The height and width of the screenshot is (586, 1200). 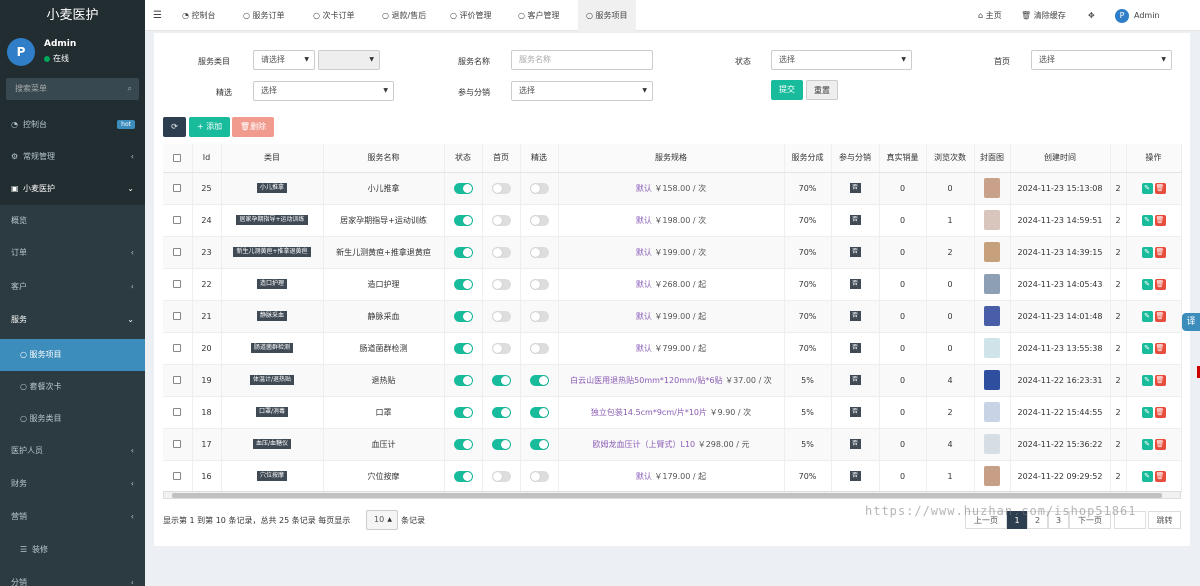 I want to click on fullscreen-icon: ✥, so click(x=1091, y=15).